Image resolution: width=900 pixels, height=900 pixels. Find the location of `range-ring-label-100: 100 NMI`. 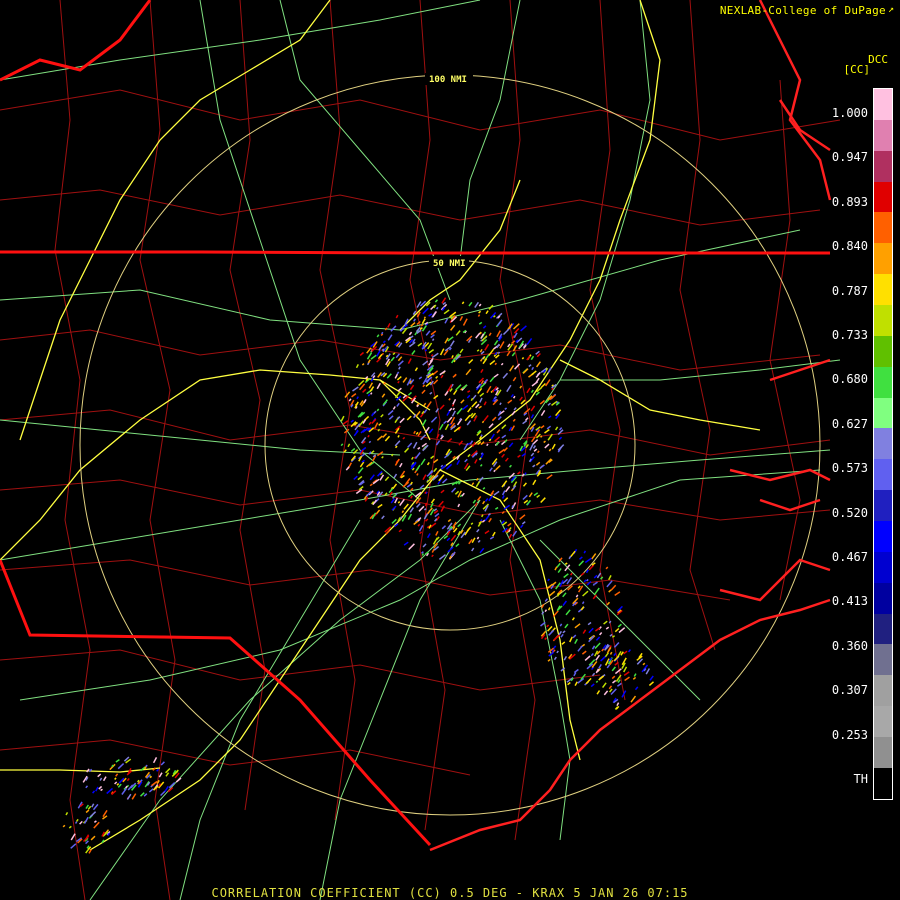

range-ring-label-100: 100 NMI is located at coordinates (448, 80).